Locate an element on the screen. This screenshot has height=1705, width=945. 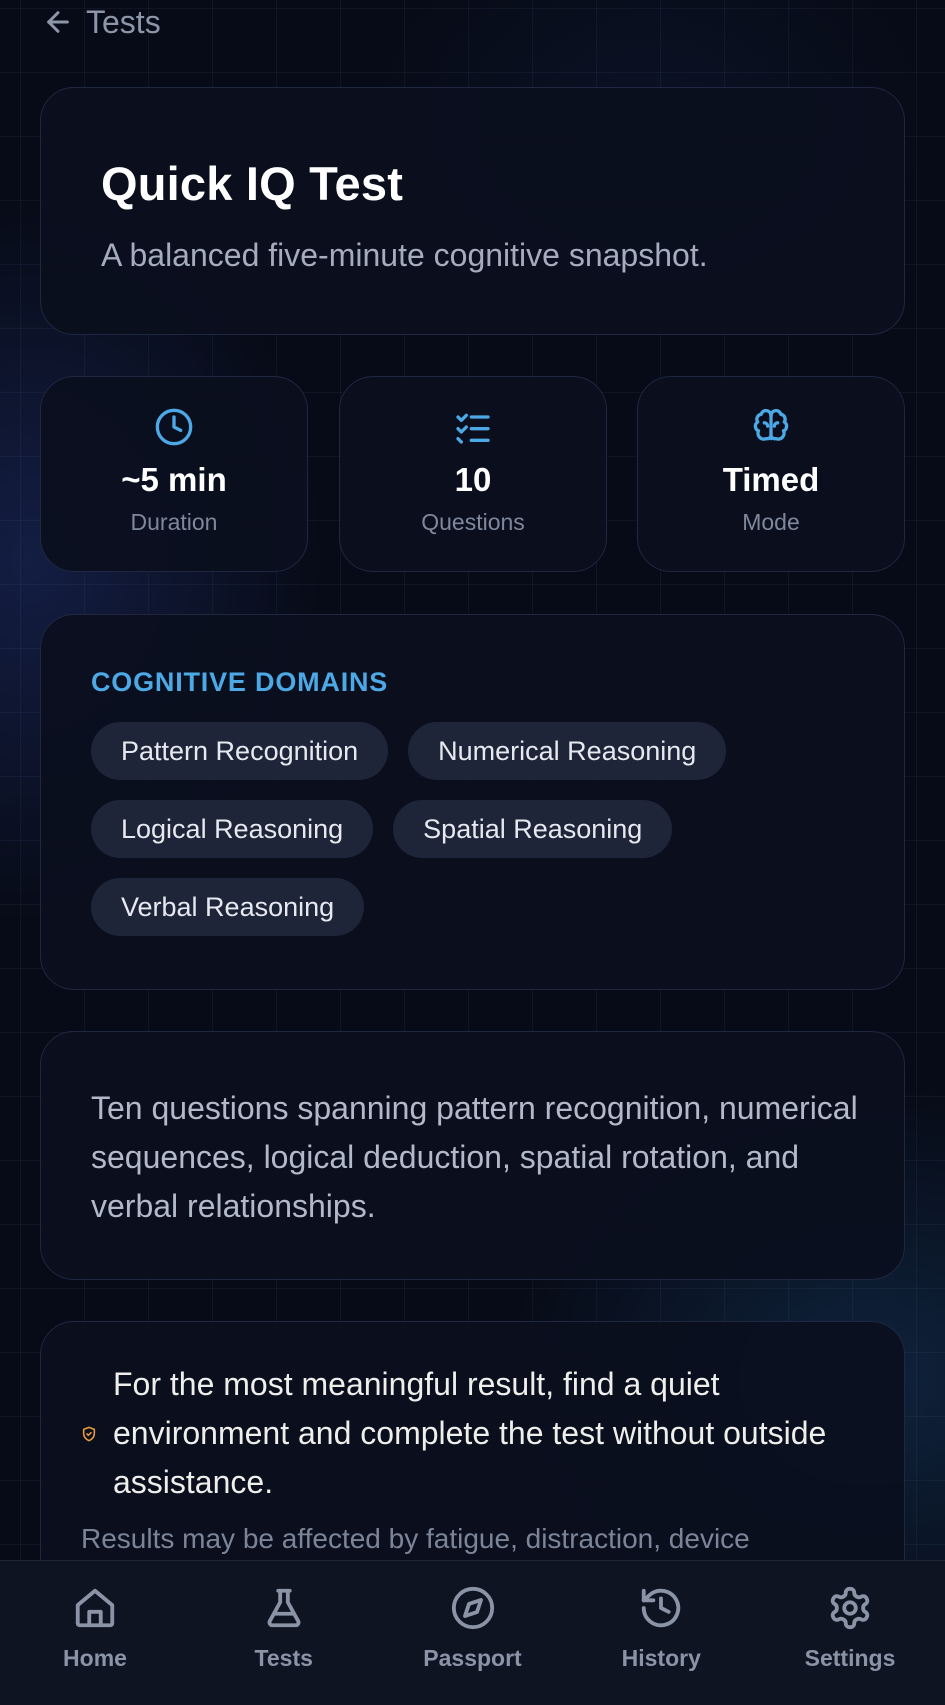
nav-label: Tests is located at coordinates (283, 1658).